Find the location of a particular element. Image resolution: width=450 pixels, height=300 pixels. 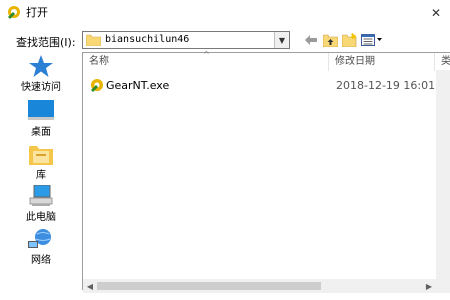

places-bar: 快速访问 桌面 库 此电脑 网络 is located at coordinates (41, 173).